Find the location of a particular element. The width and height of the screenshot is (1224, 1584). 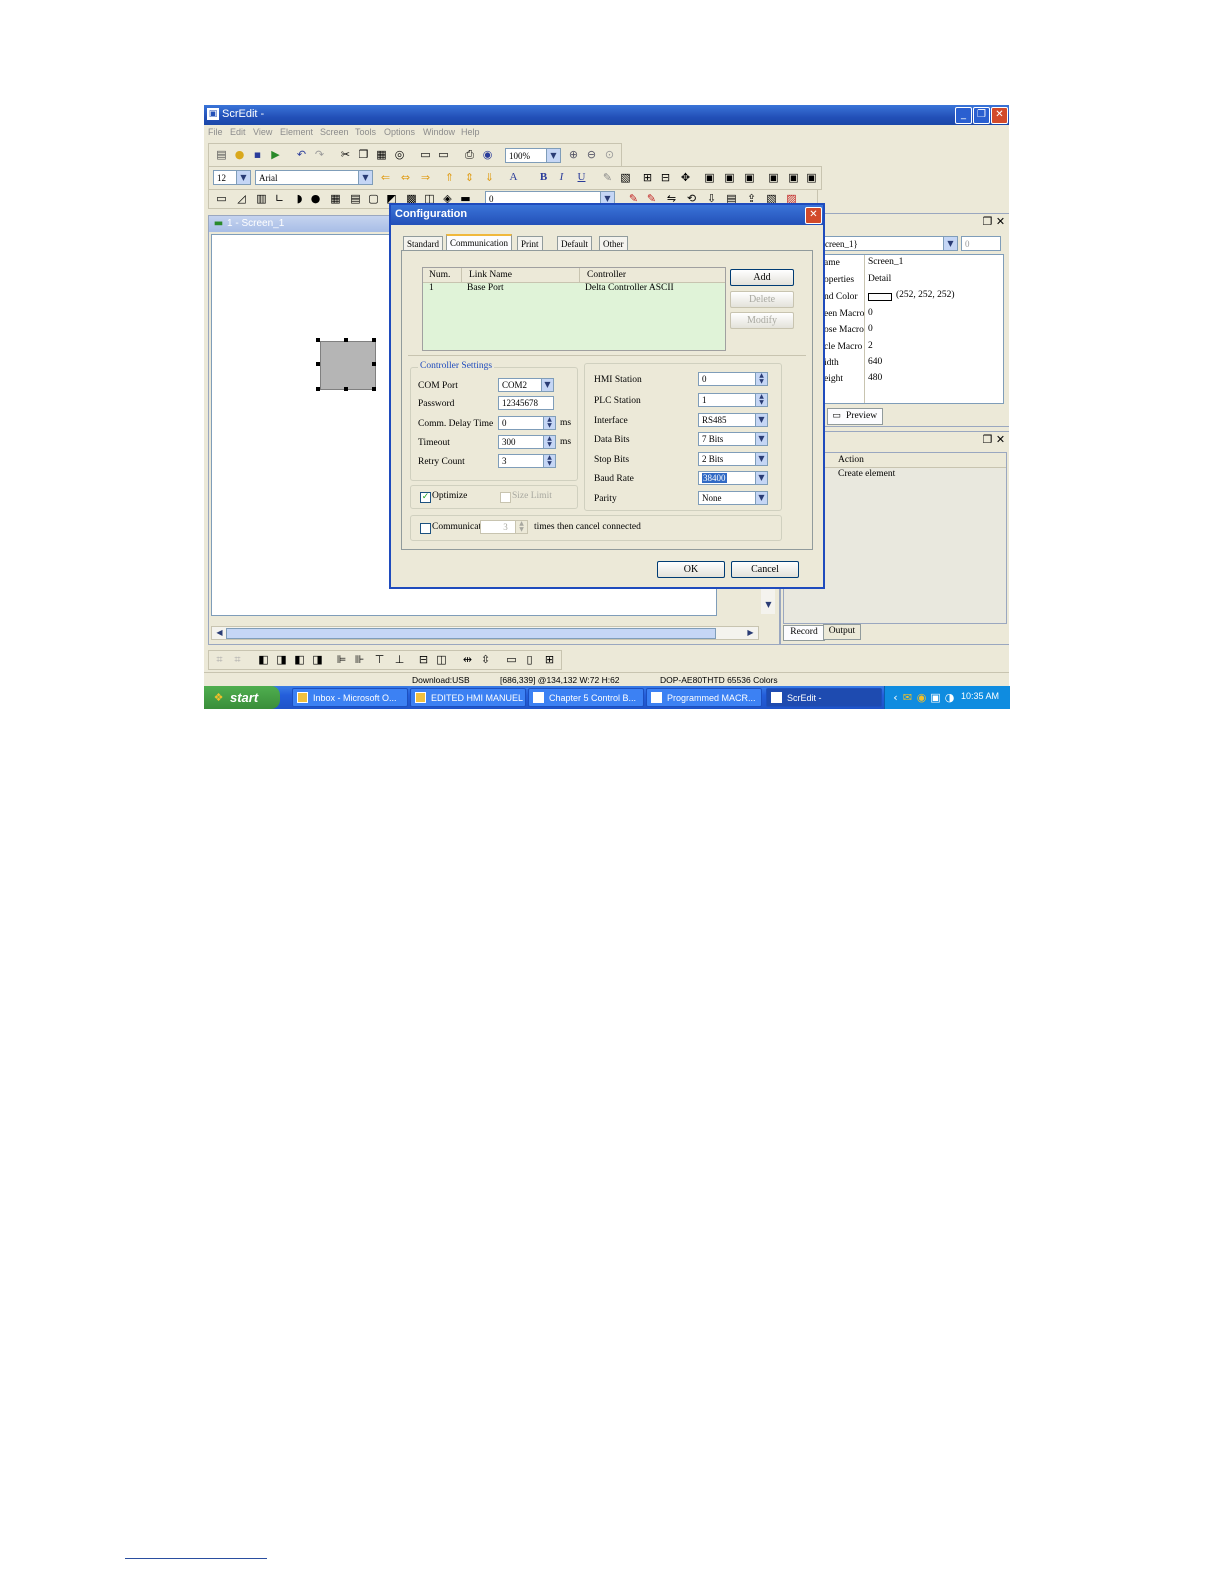

save-icon: ▪ is located at coordinates (257, 154).